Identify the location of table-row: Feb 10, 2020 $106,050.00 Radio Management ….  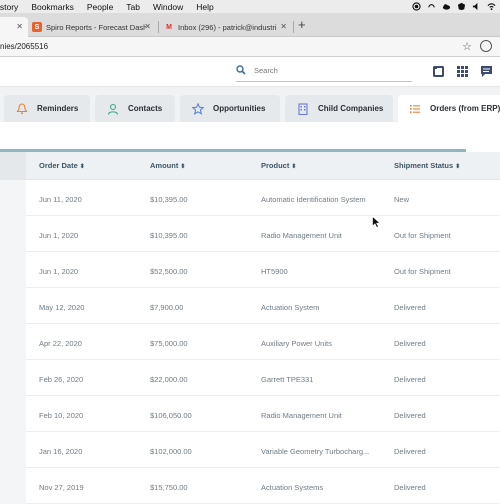
(250, 414).